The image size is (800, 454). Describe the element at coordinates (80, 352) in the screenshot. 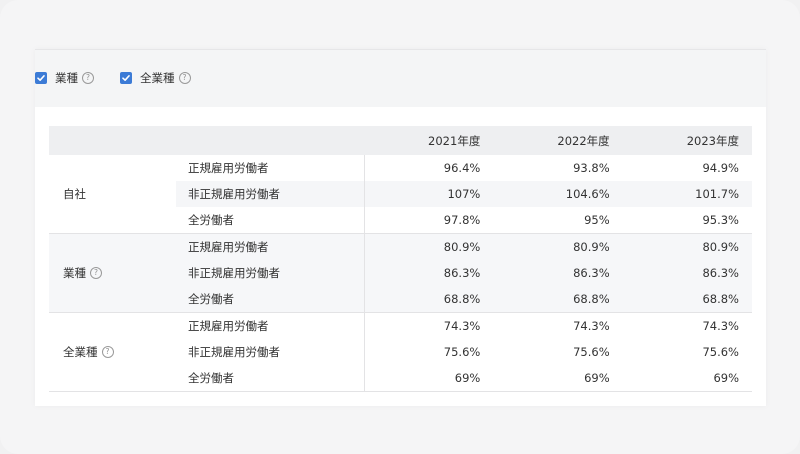

I see `group-label-text: 全業種` at that location.